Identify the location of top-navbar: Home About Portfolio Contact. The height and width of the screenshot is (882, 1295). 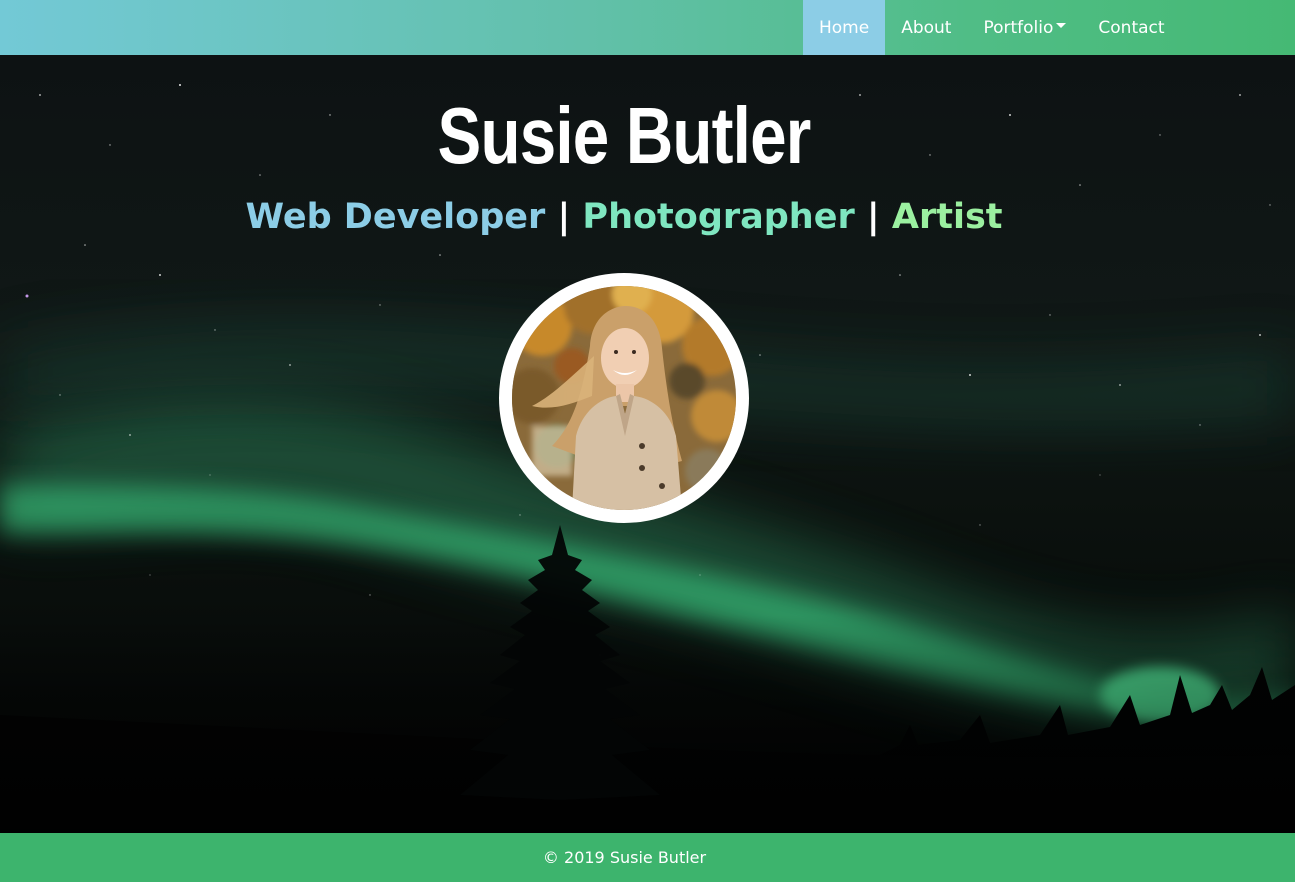
(647, 27).